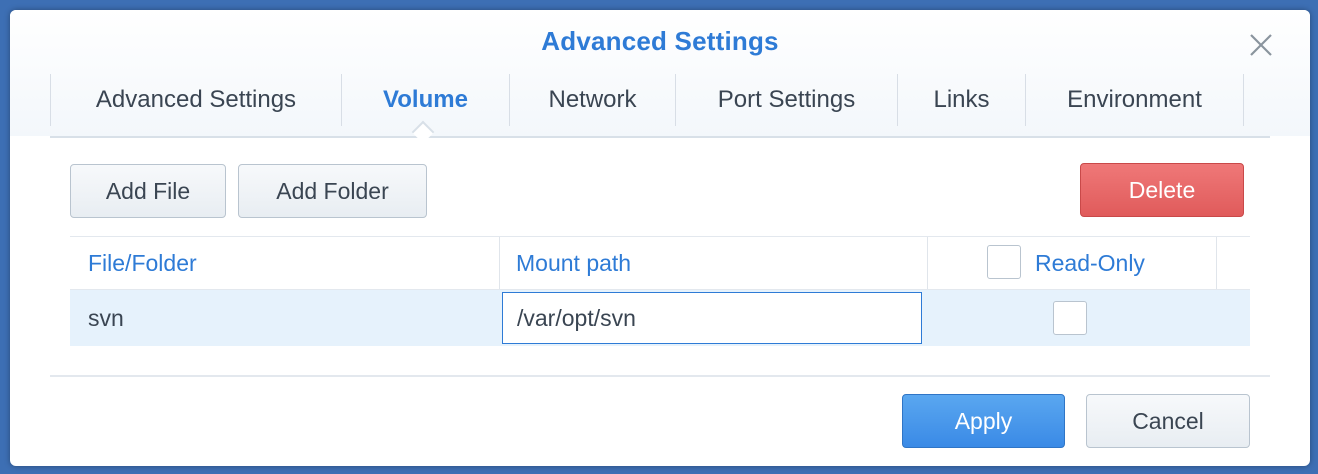 This screenshot has height=474, width=1318. I want to click on table-header: File/Folder Mount path Read-Only, so click(660, 263).